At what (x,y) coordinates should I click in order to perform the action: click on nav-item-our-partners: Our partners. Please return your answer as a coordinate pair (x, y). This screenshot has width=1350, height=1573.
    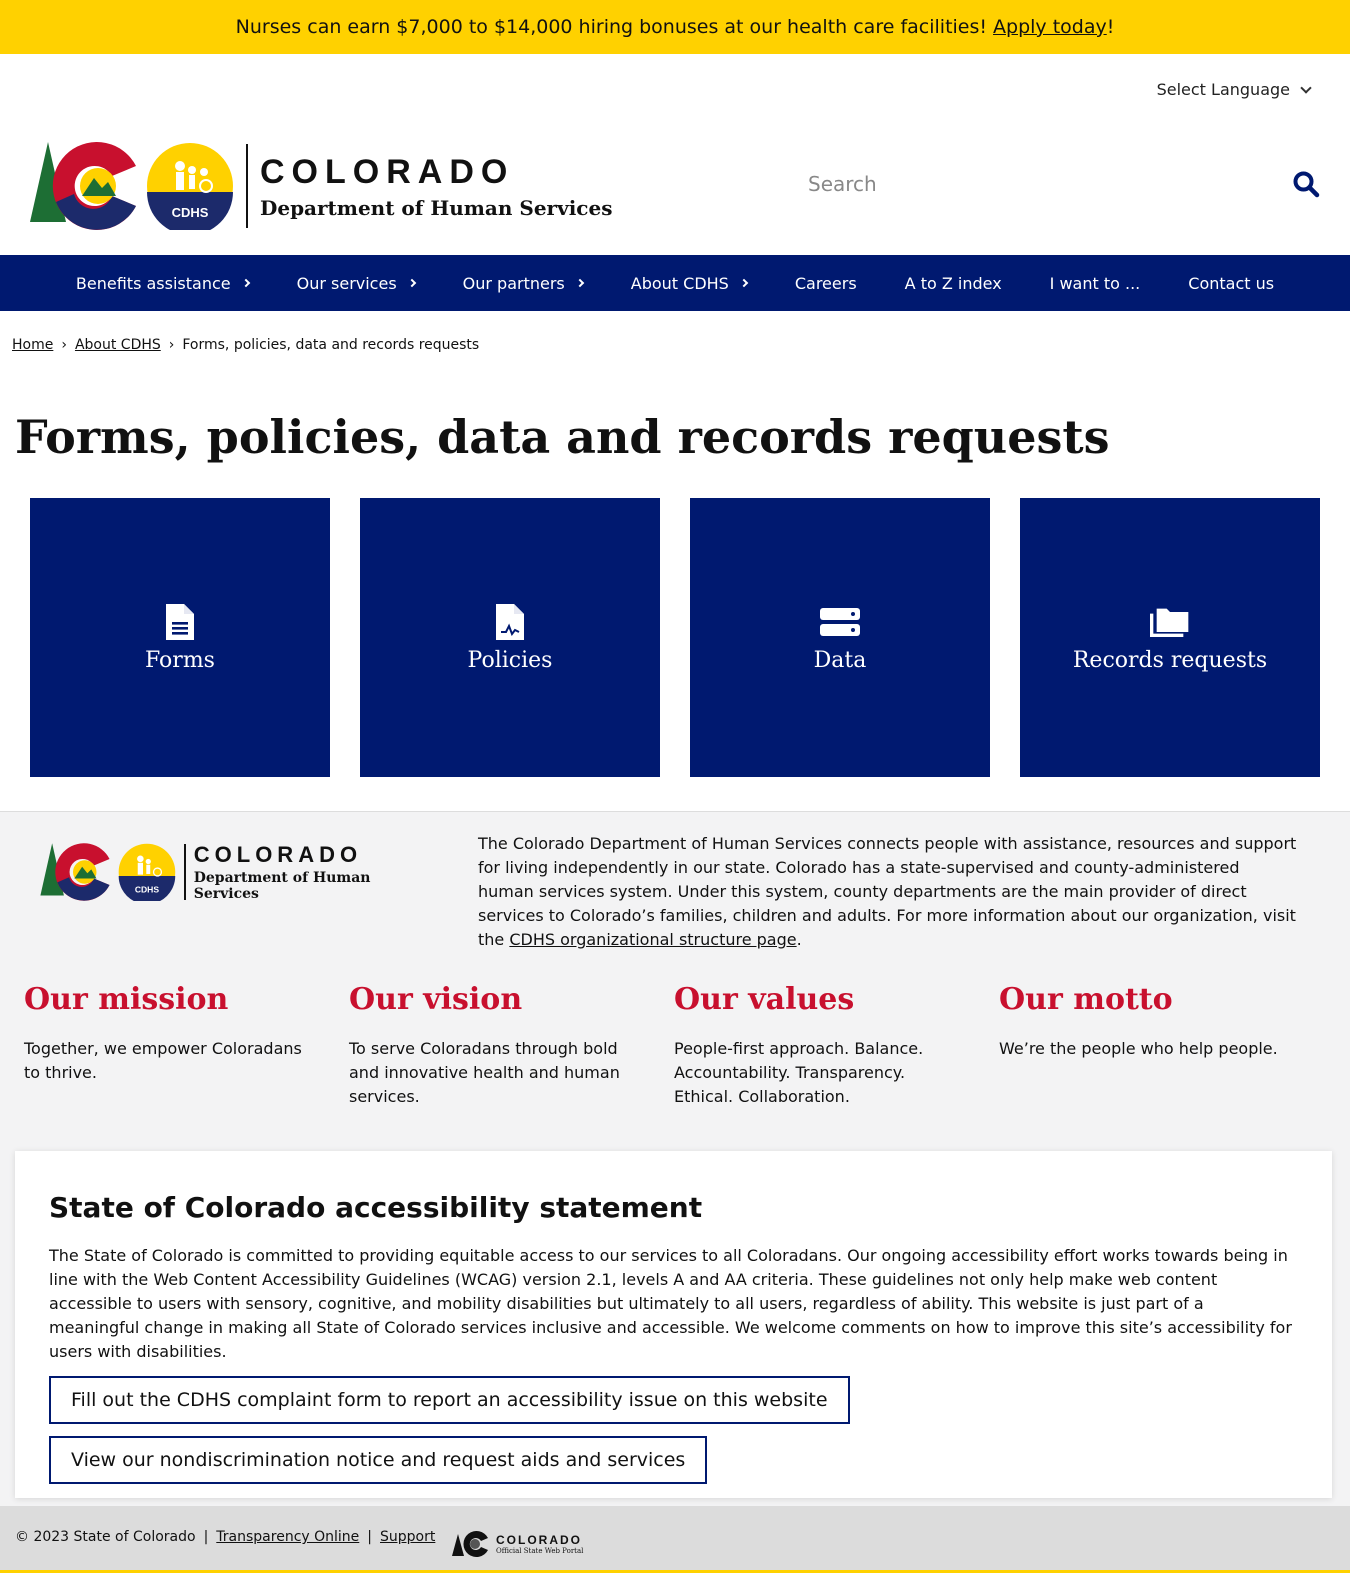
    Looking at the image, I should click on (523, 283).